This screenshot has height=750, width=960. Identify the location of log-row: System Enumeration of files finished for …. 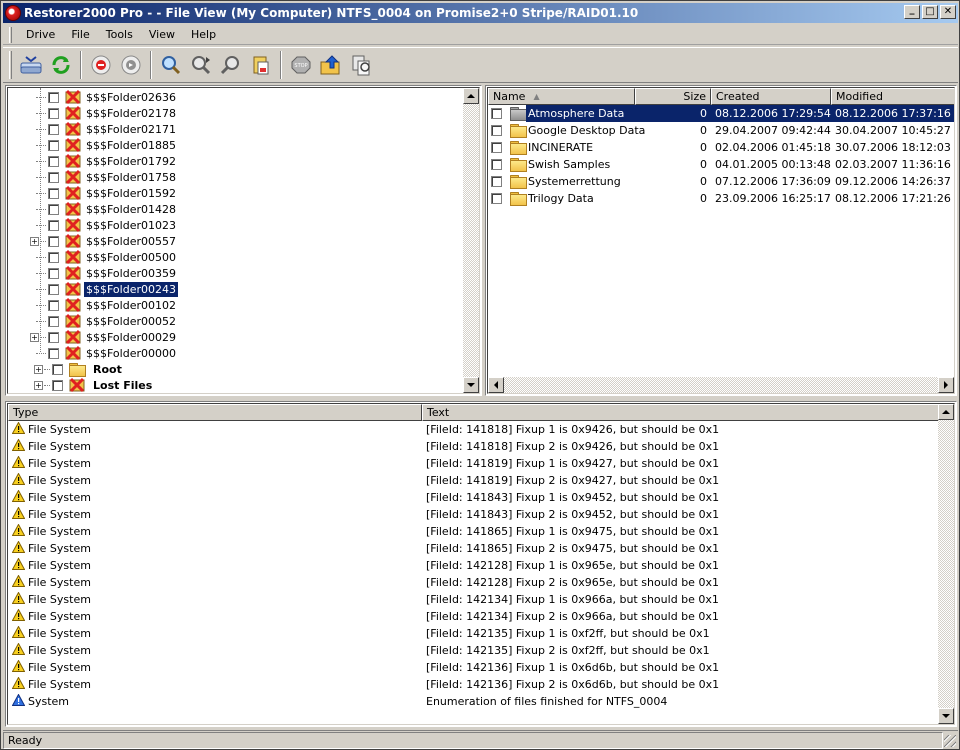
(474, 701).